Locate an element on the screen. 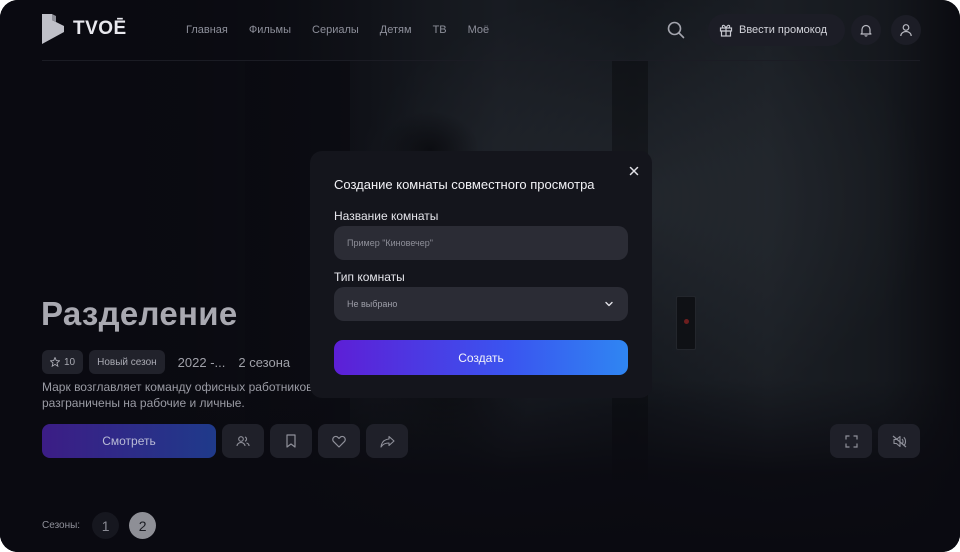 The image size is (960, 552). header-divider is located at coordinates (481, 60).